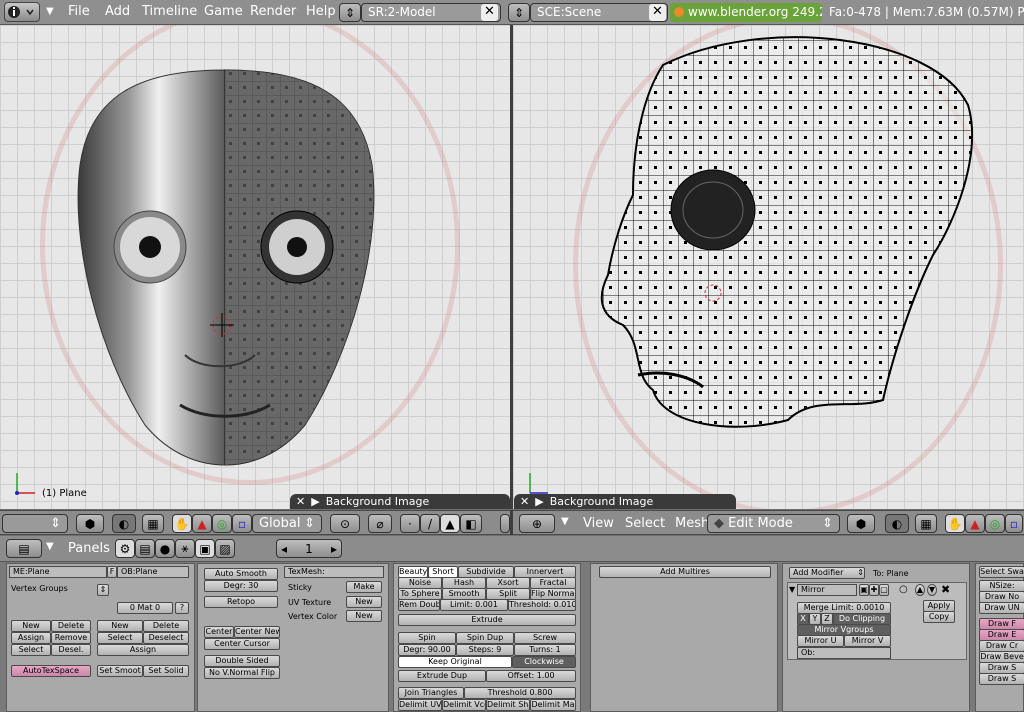 The height and width of the screenshot is (712, 1024). I want to click on draw-vnormals-toggle: Draw UN, so click(1001, 608).